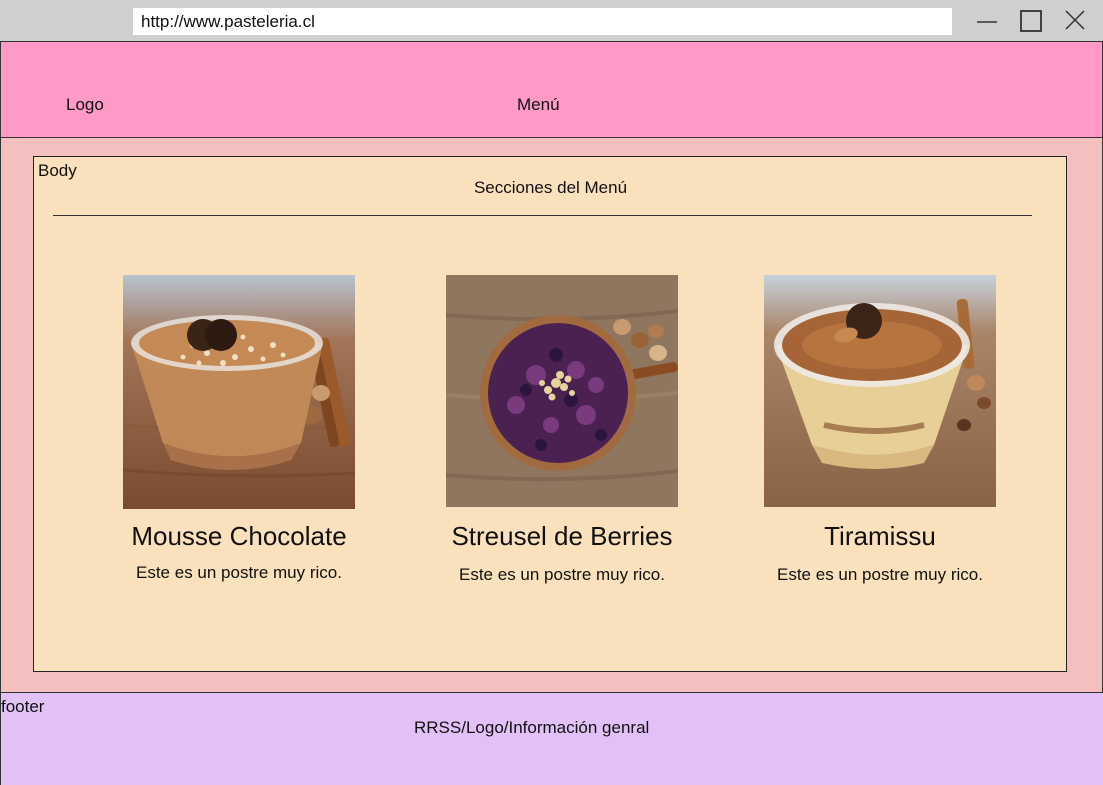 This screenshot has width=1103, height=785. What do you see at coordinates (85, 105) in the screenshot?
I see `header-logo: Logo` at bounding box center [85, 105].